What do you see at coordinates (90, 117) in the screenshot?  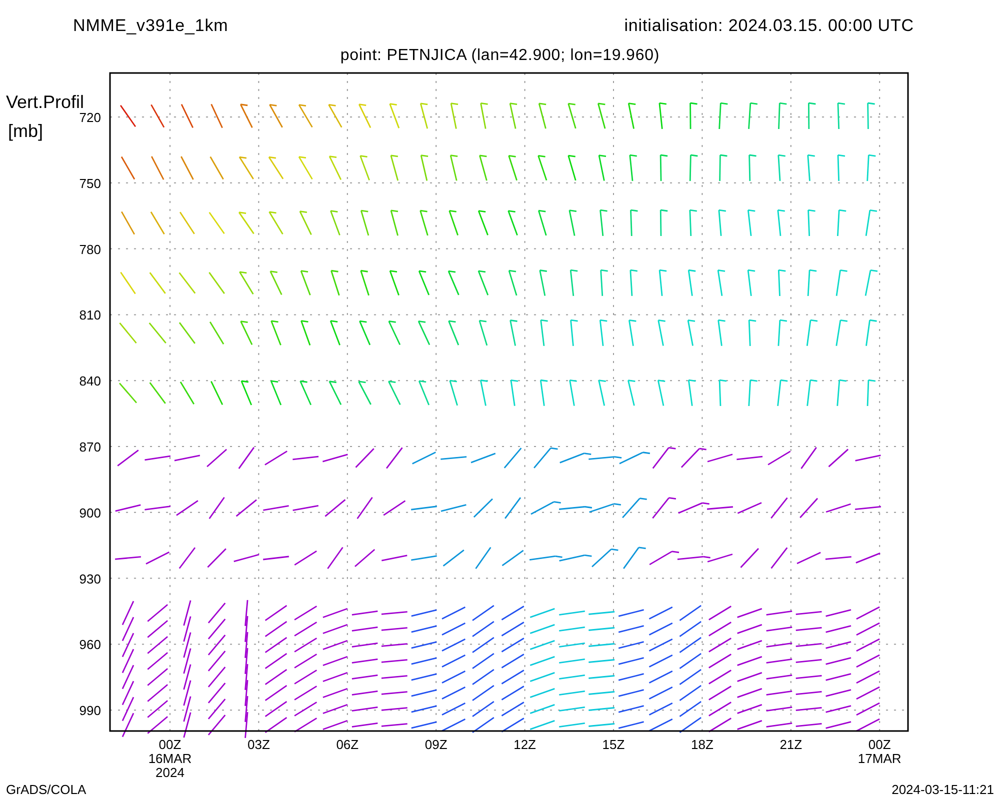 I see `y-tick-label: 720` at bounding box center [90, 117].